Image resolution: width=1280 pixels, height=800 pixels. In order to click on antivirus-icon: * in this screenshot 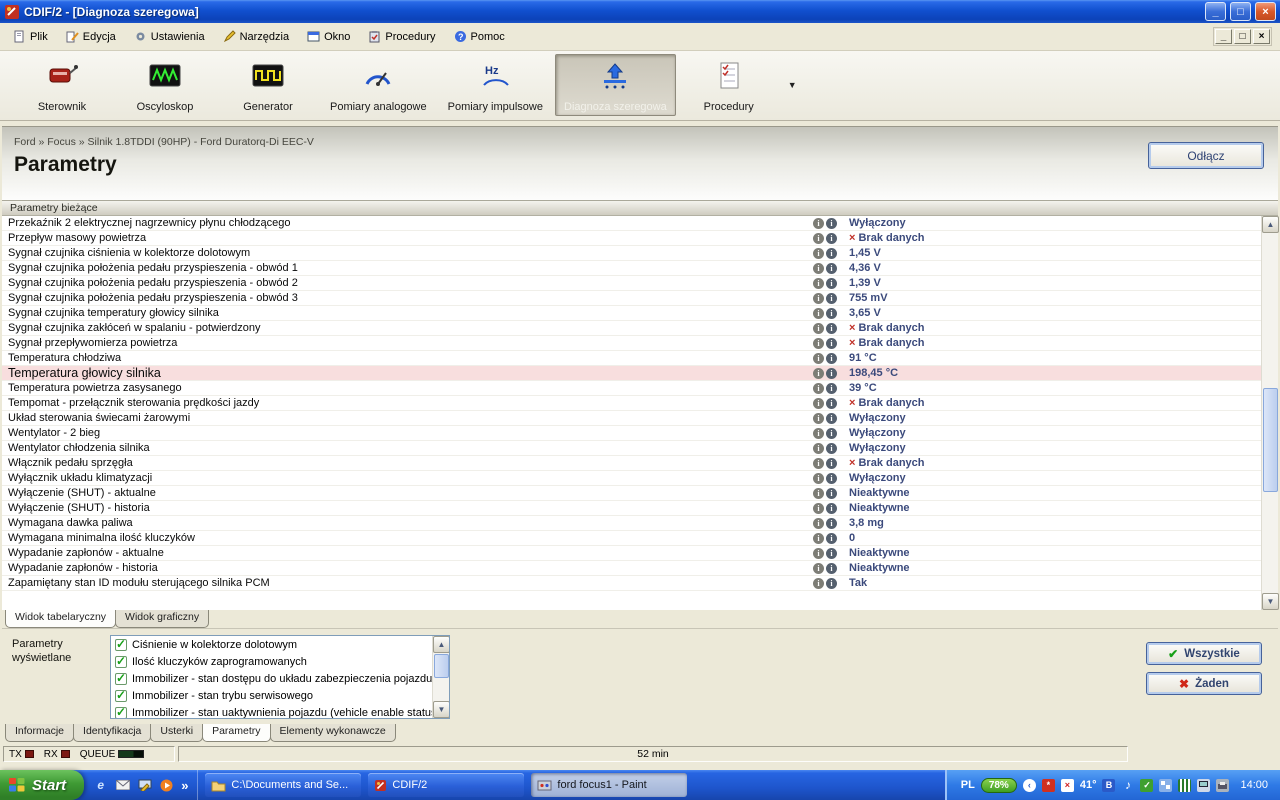, I will do `click(1048, 785)`.